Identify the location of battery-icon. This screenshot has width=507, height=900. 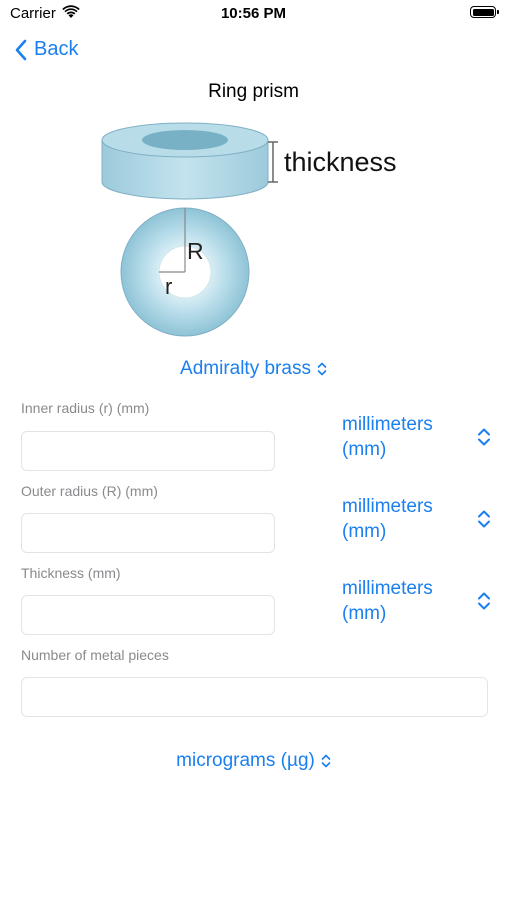
(484, 12).